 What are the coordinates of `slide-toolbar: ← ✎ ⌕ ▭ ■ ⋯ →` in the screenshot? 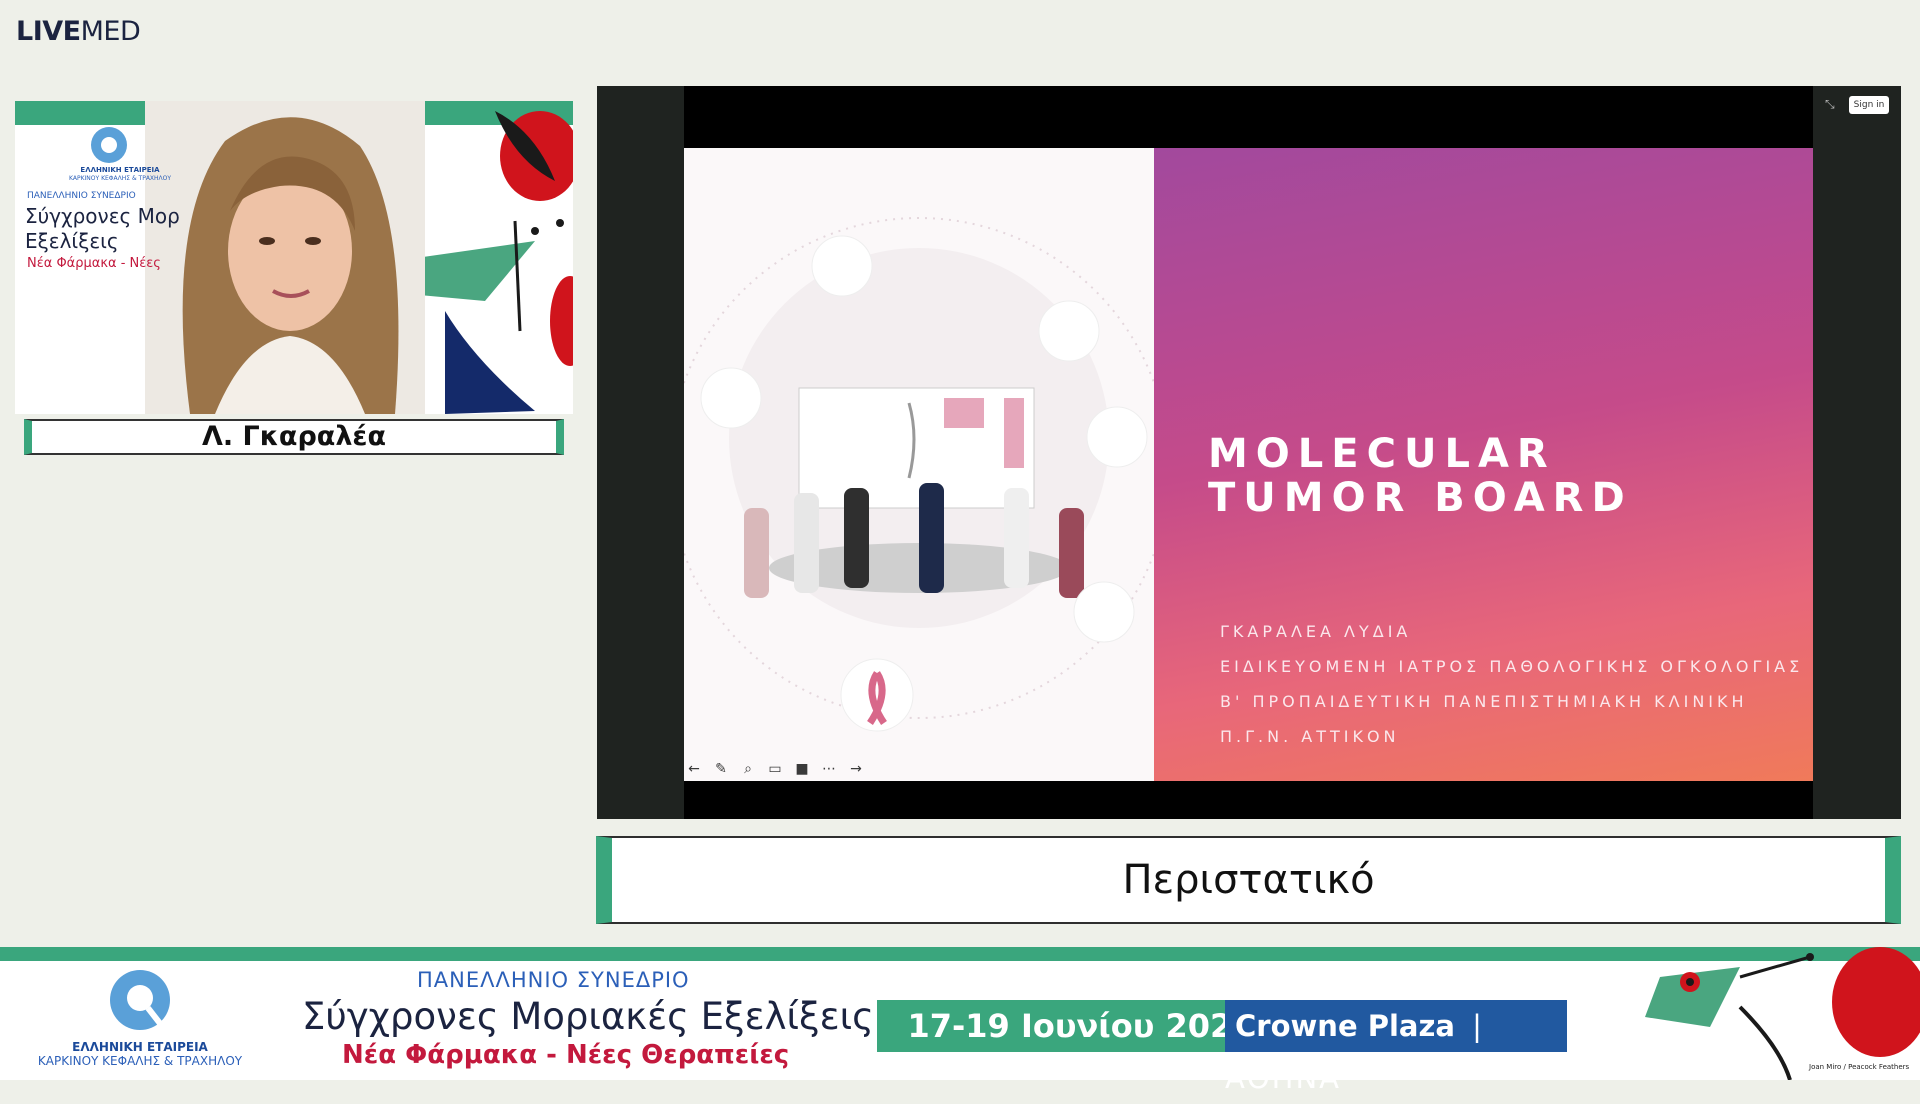 It's located at (778, 768).